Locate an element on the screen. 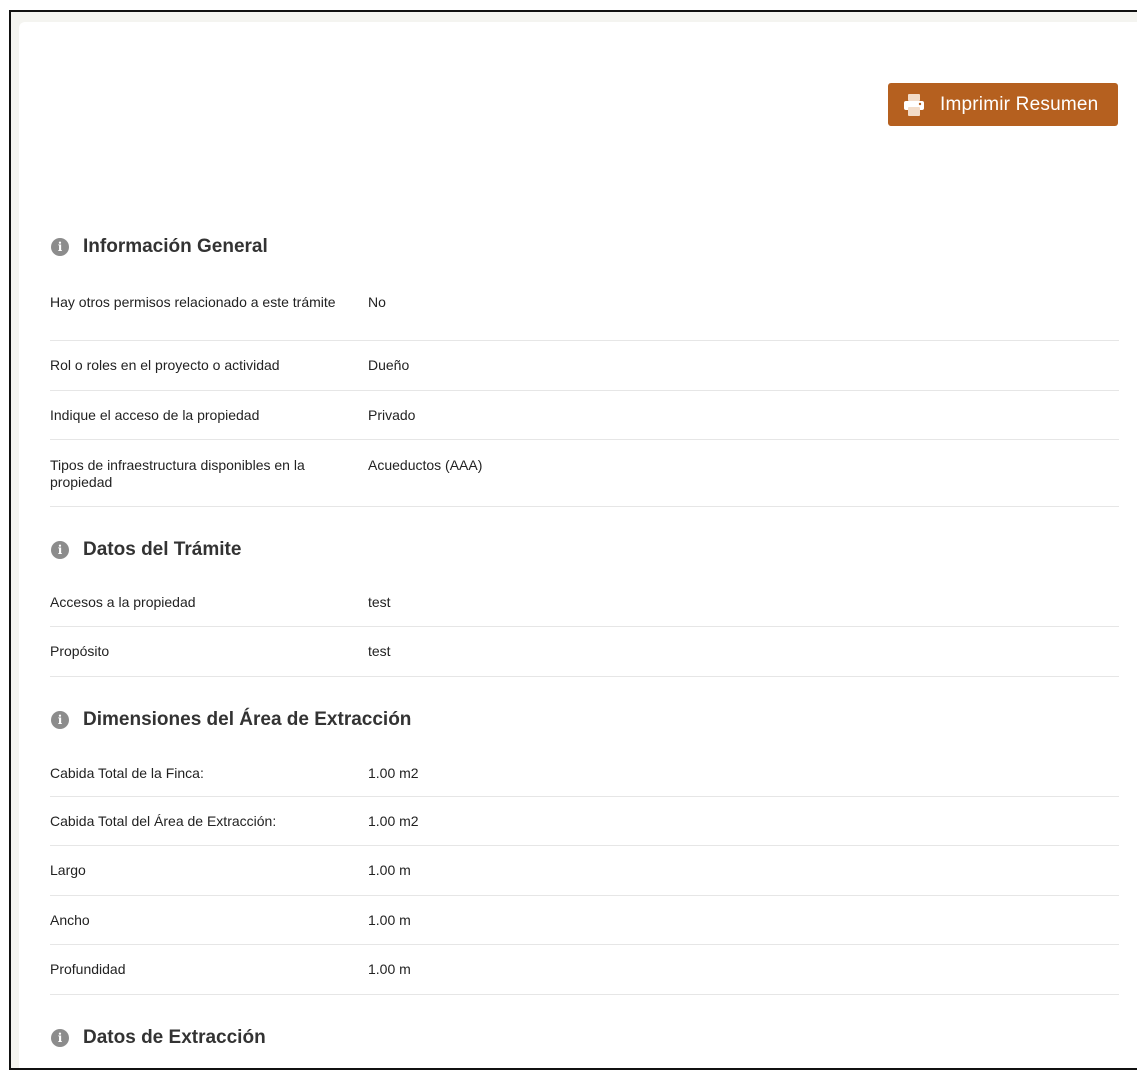 The height and width of the screenshot is (1070, 1137). row-label: Indique el acceso de la propiedad is located at coordinates (155, 415).